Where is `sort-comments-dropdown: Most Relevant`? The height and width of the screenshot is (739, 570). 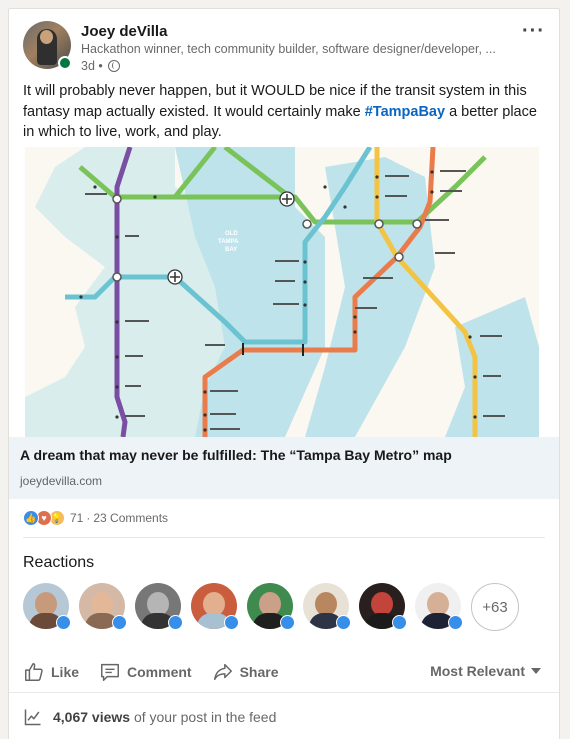 sort-comments-dropdown: Most Relevant is located at coordinates (485, 671).